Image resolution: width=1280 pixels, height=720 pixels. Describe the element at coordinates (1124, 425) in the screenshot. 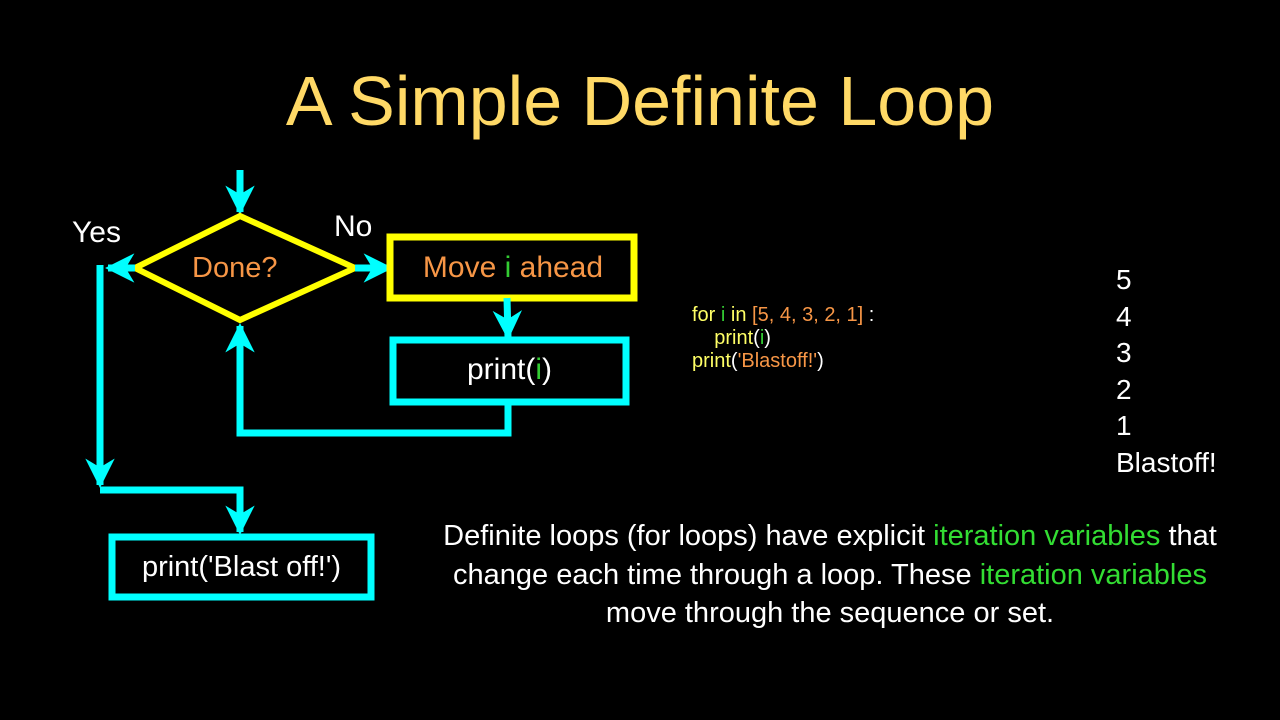

I see `output-line: 1` at that location.